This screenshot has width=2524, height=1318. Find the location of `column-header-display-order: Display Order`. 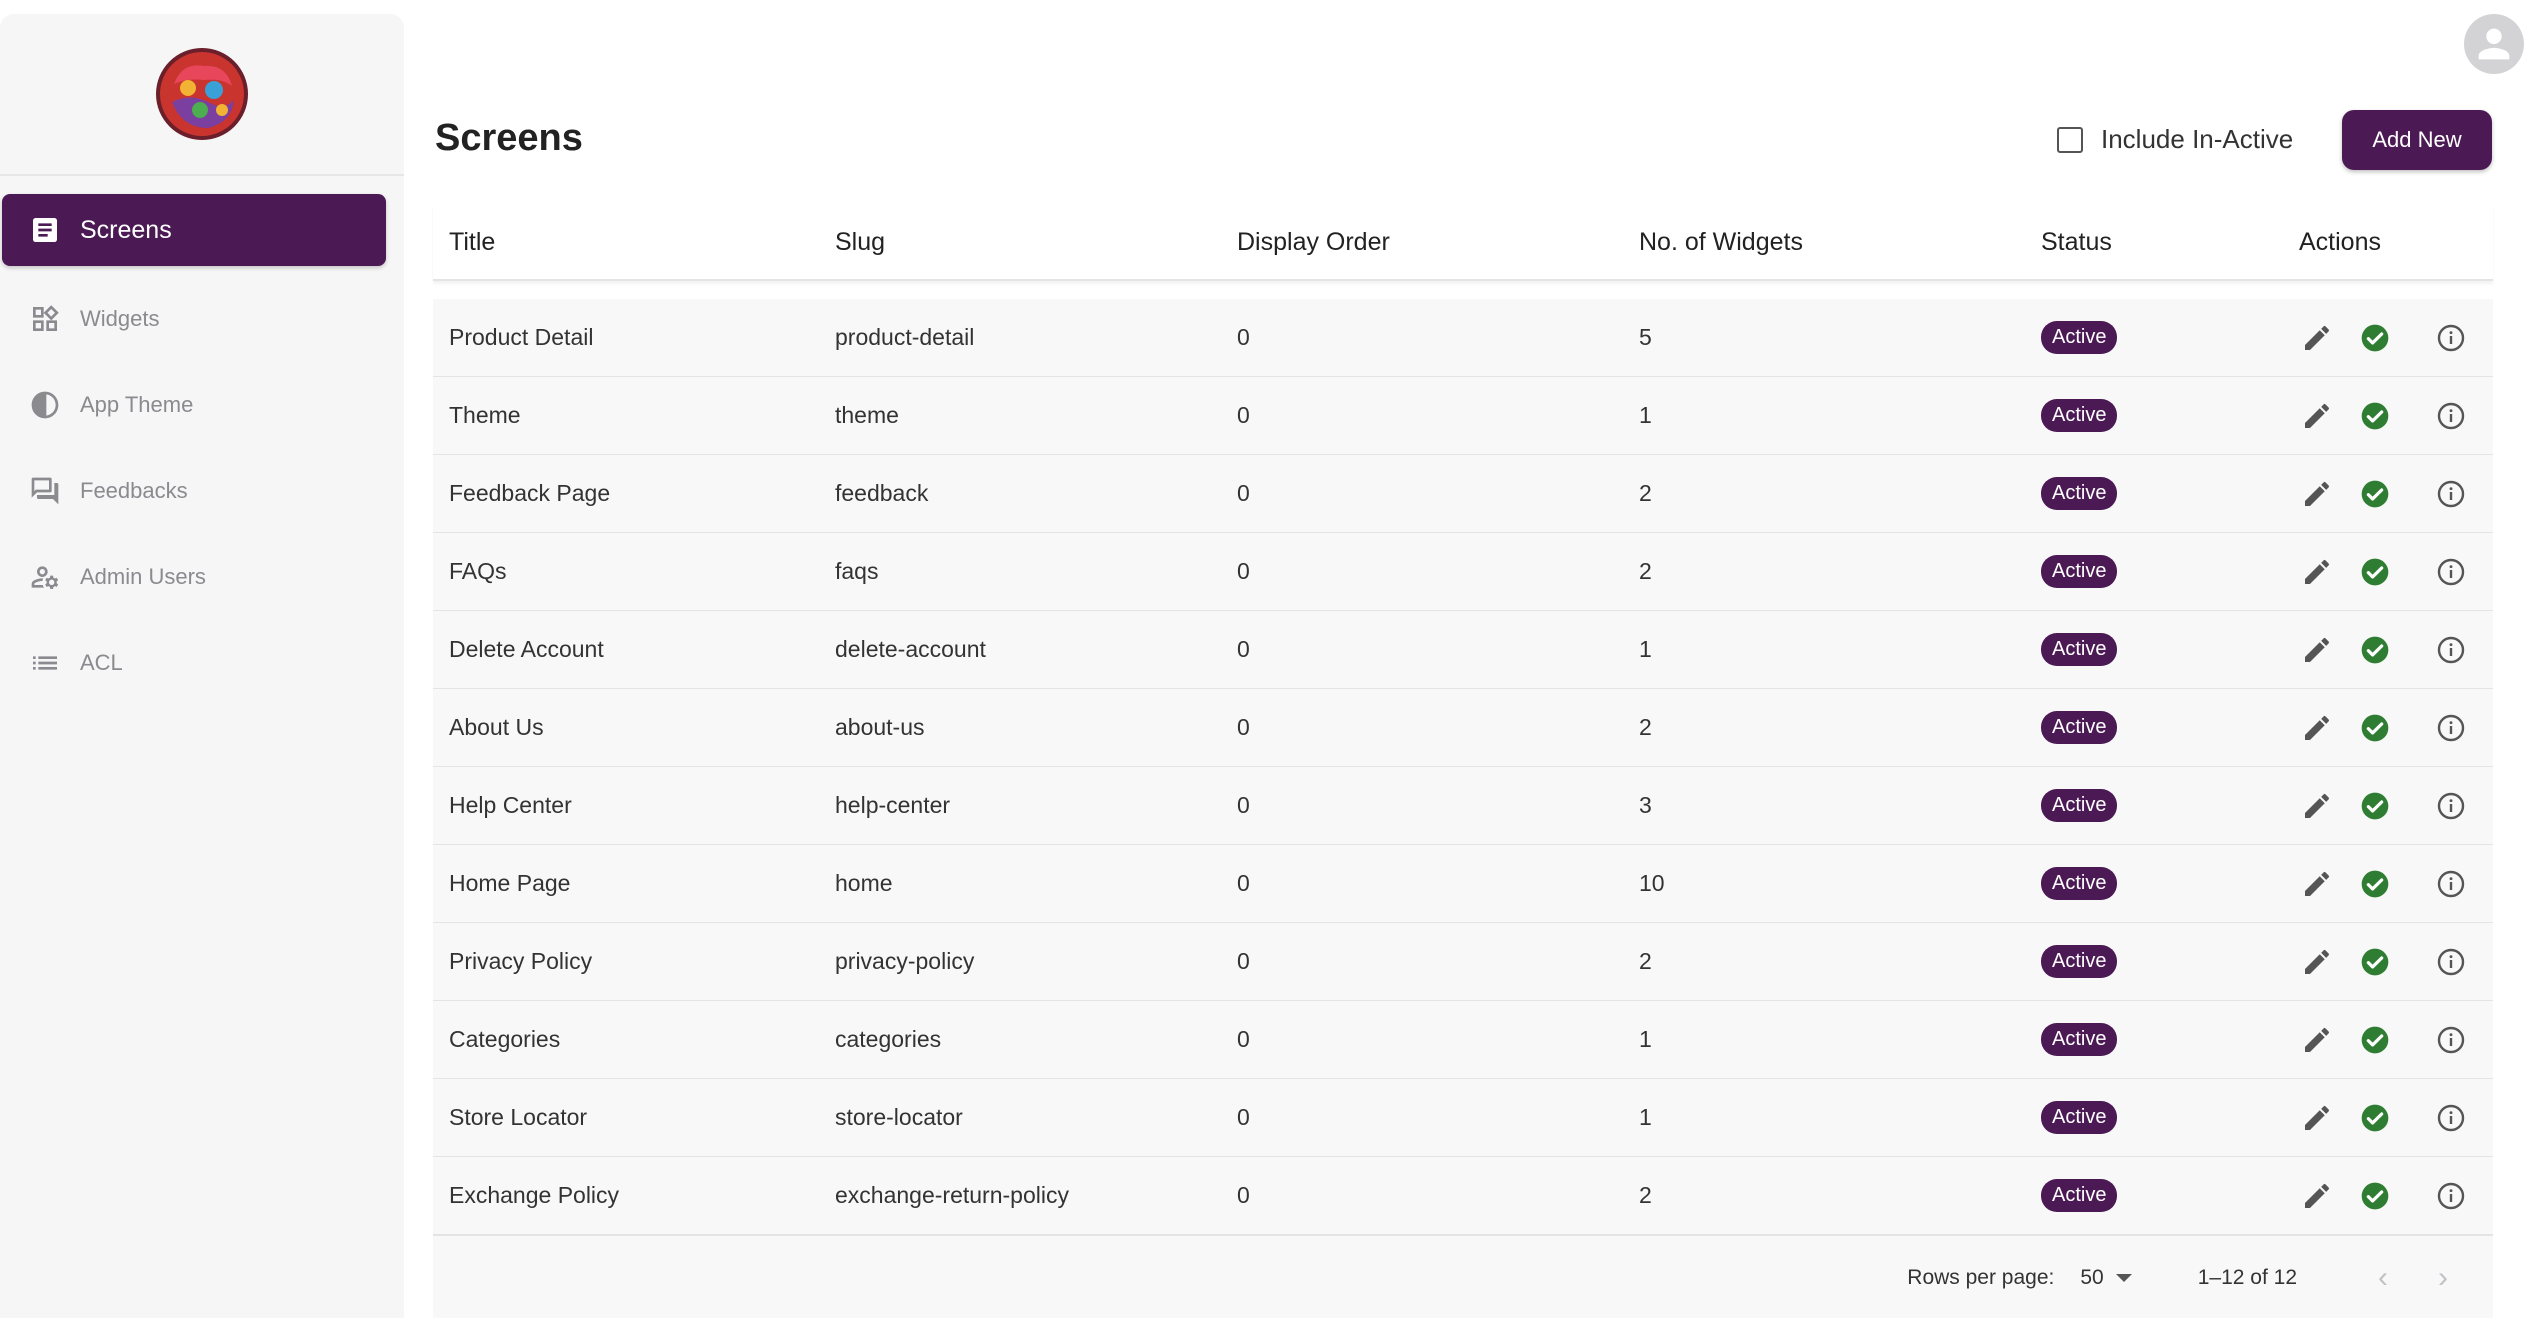

column-header-display-order: Display Order is located at coordinates (1438, 242).